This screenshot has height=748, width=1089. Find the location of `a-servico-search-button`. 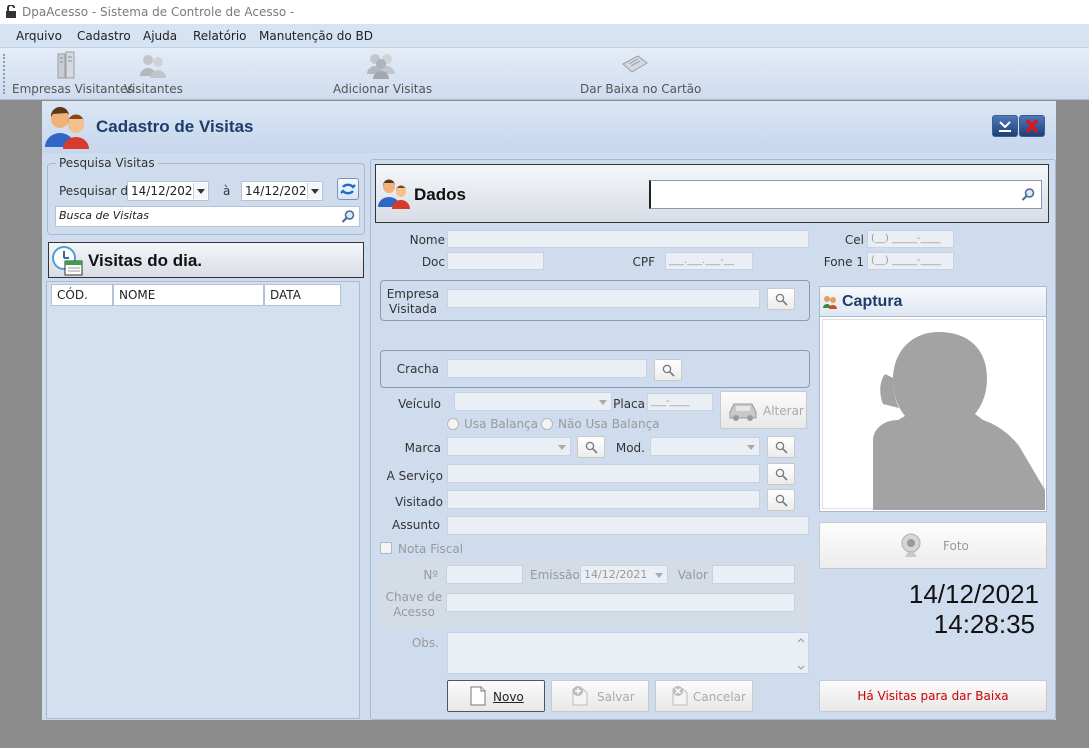

a-servico-search-button is located at coordinates (781, 474).